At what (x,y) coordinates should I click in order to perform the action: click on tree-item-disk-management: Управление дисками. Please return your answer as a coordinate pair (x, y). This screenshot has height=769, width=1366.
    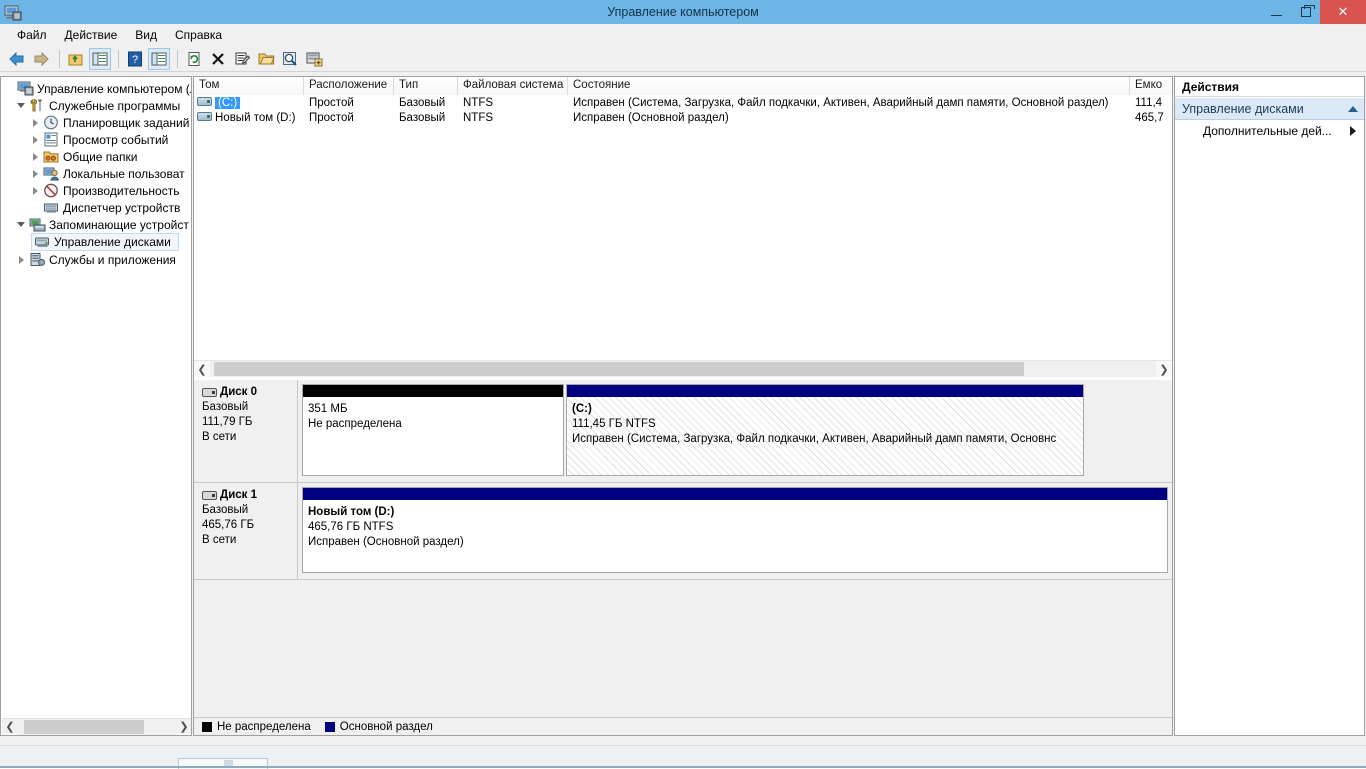
    Looking at the image, I should click on (105, 242).